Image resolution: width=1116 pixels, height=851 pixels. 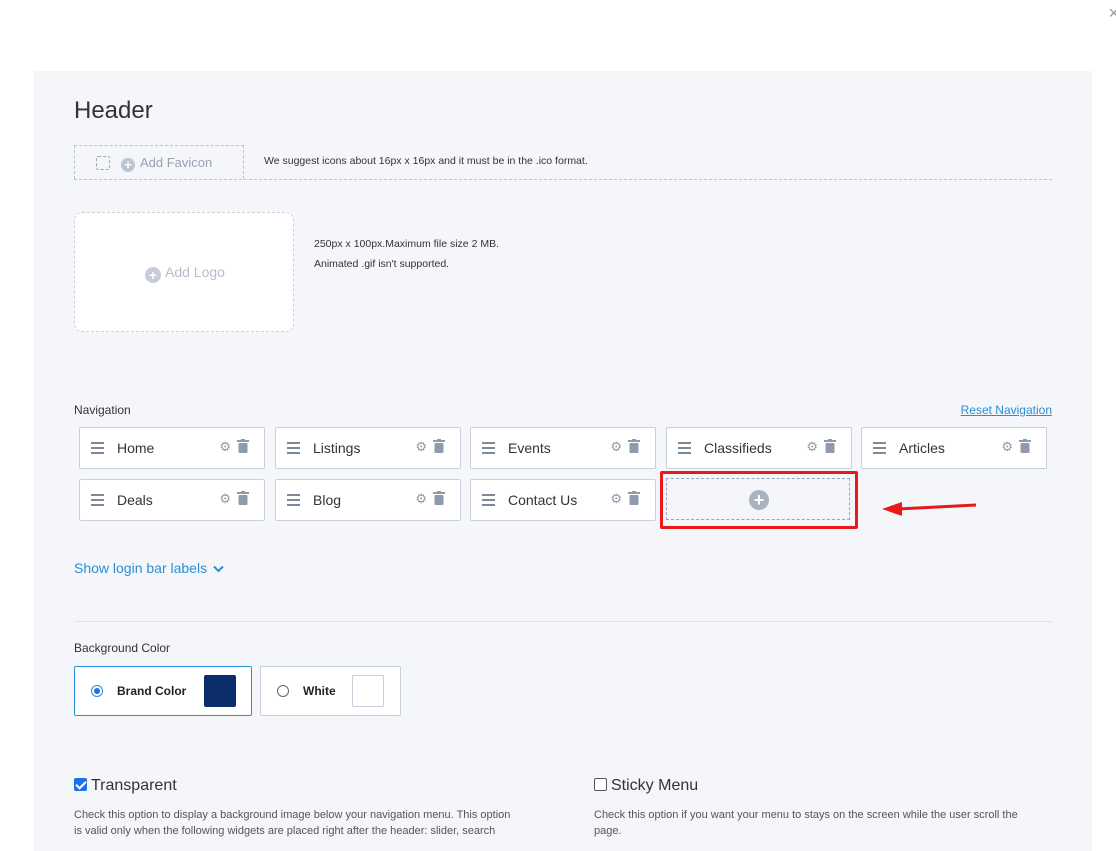 What do you see at coordinates (406, 244) in the screenshot?
I see `logo-hint-line: 250px x 100px.Maximum file size 2 MB.` at bounding box center [406, 244].